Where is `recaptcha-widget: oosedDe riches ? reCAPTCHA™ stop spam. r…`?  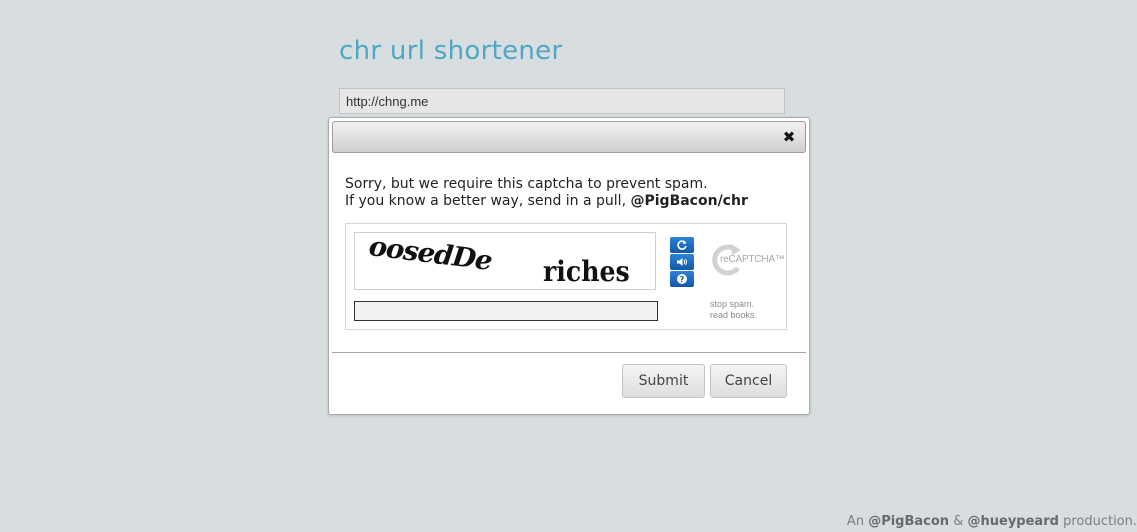 recaptcha-widget: oosedDe riches ? reCAPTCHA™ stop spam. r… is located at coordinates (566, 276).